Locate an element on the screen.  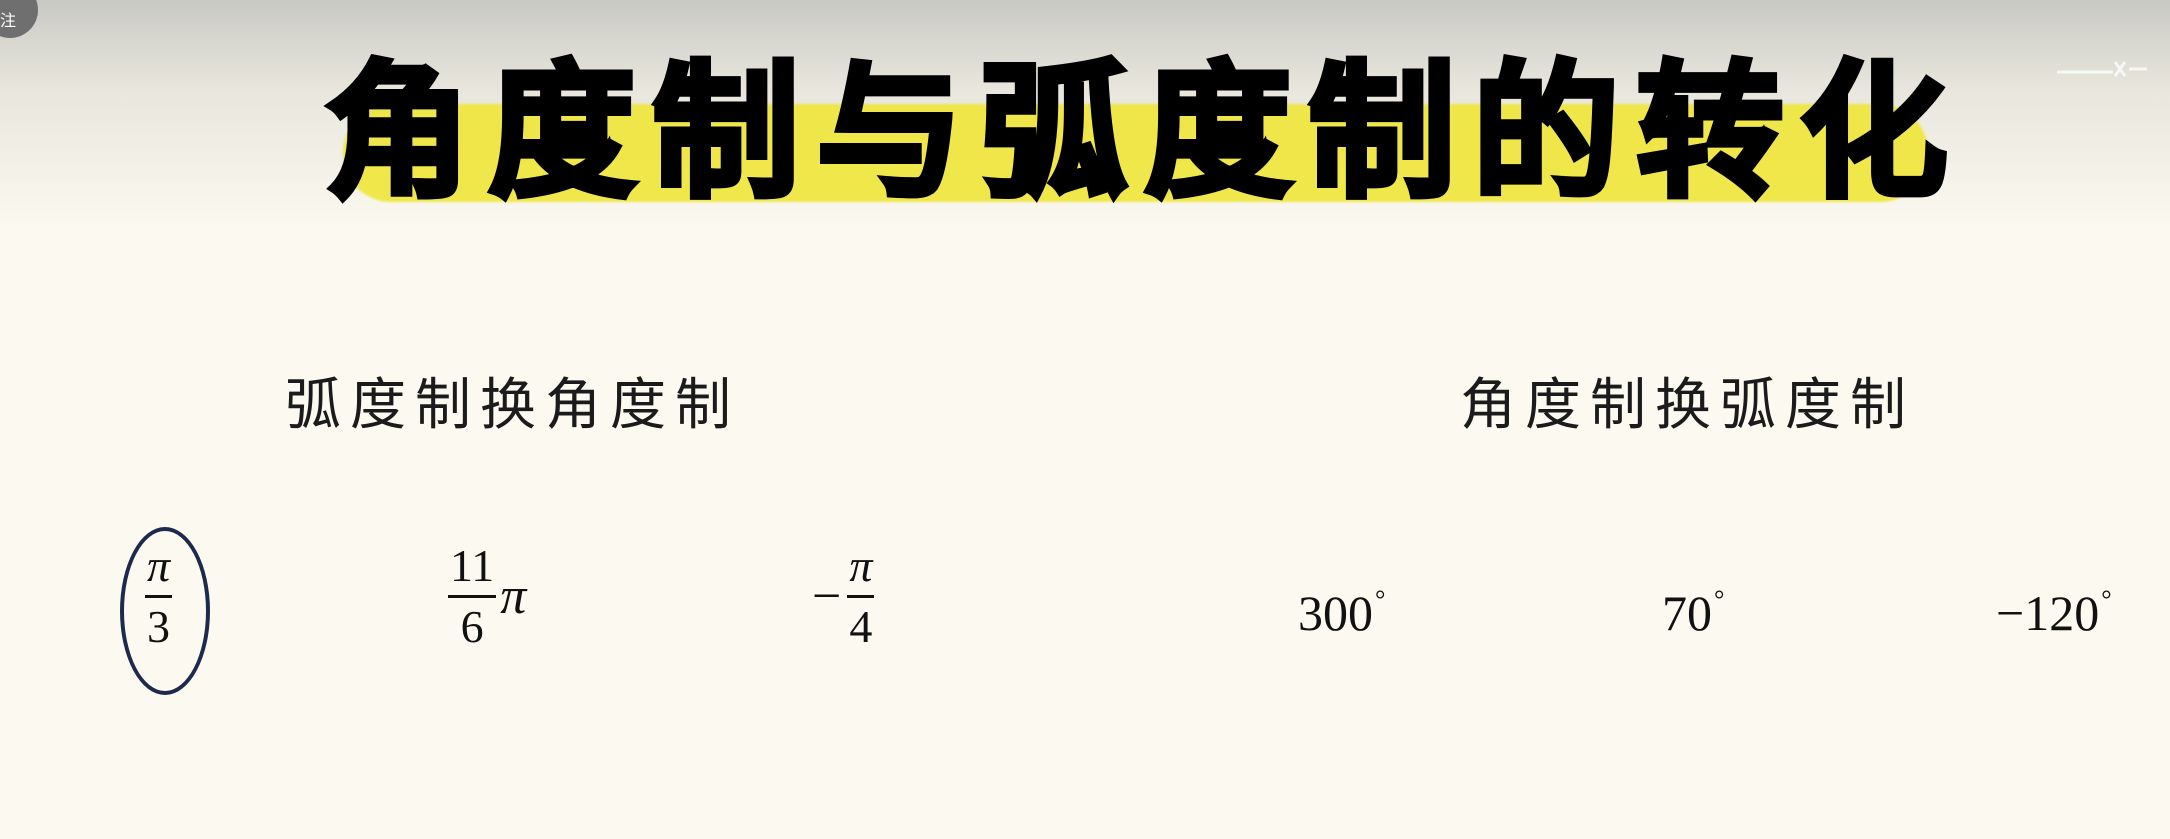
annotation-badge-label: 注 is located at coordinates (8, 20).